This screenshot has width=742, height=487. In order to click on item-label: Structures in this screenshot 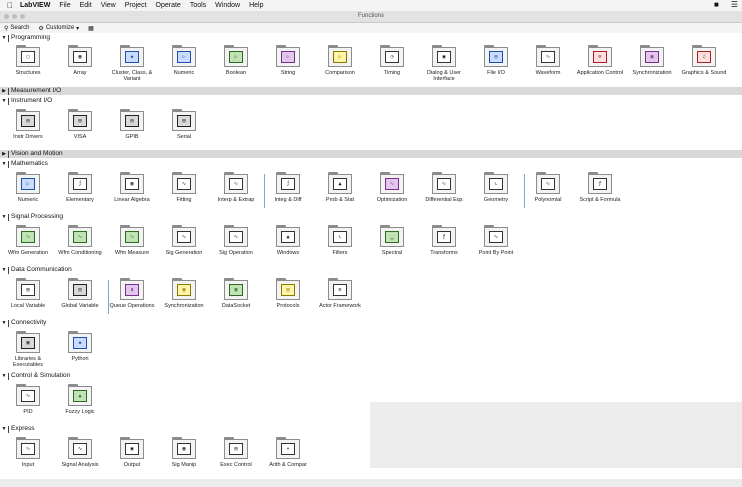, I will do `click(28, 73)`.